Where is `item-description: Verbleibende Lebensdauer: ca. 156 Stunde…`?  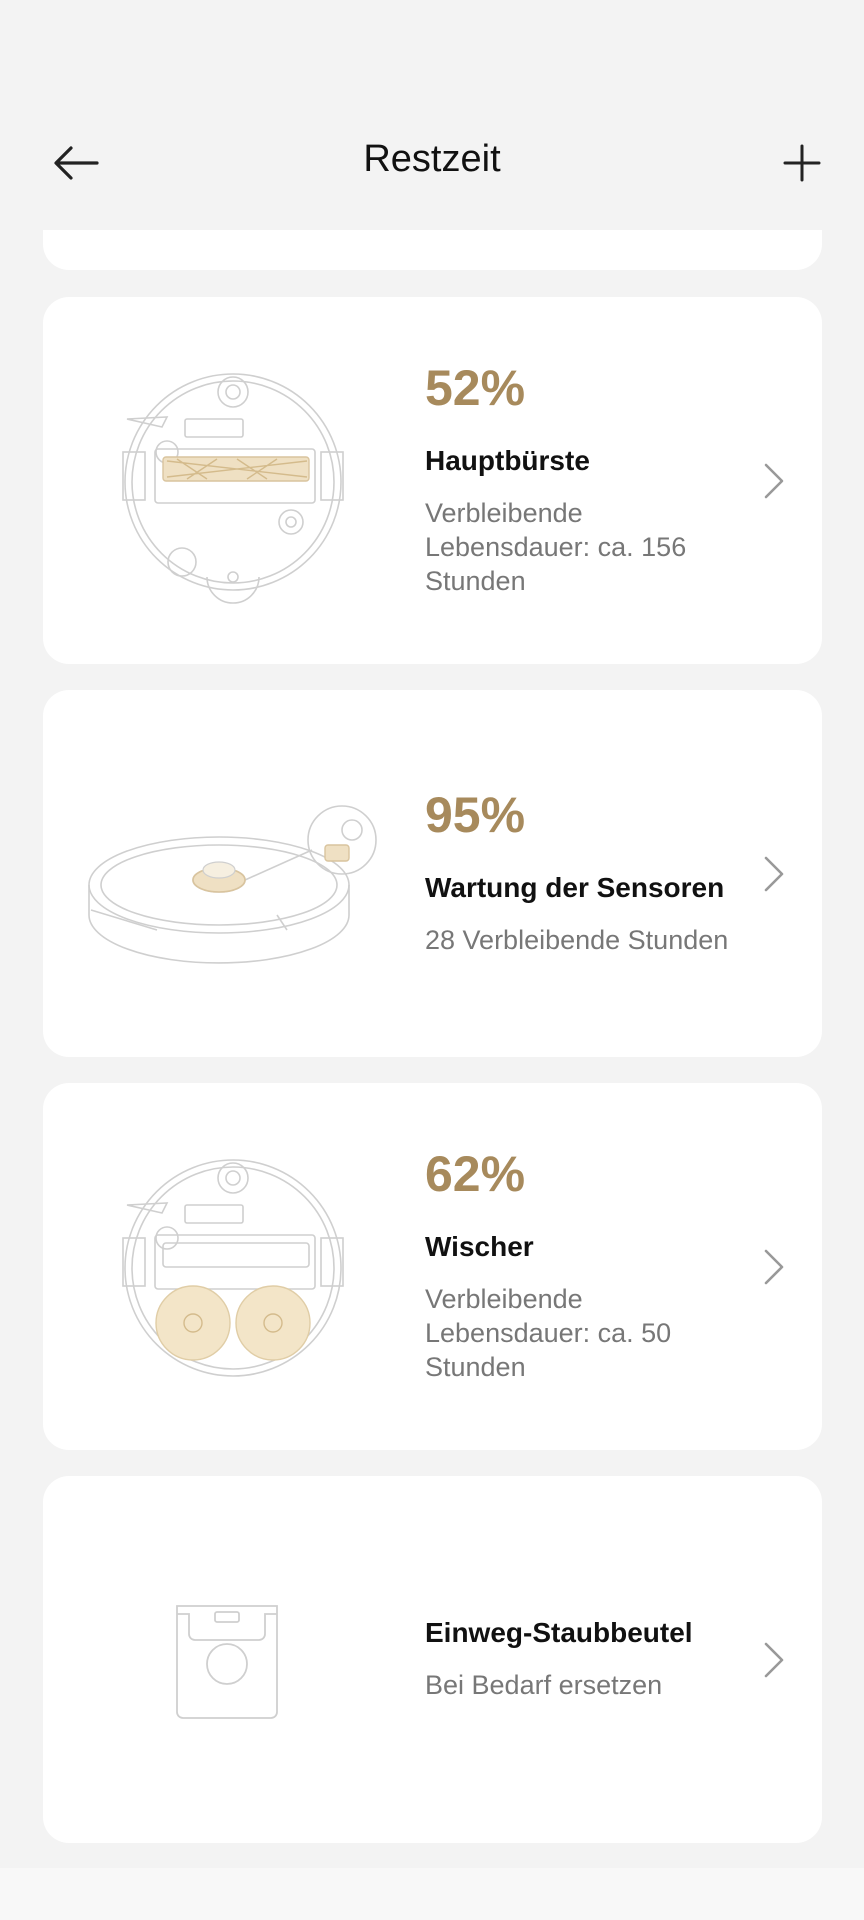
item-description: Verbleibende Lebensdauer: ca. 156 Stunde… is located at coordinates (556, 546).